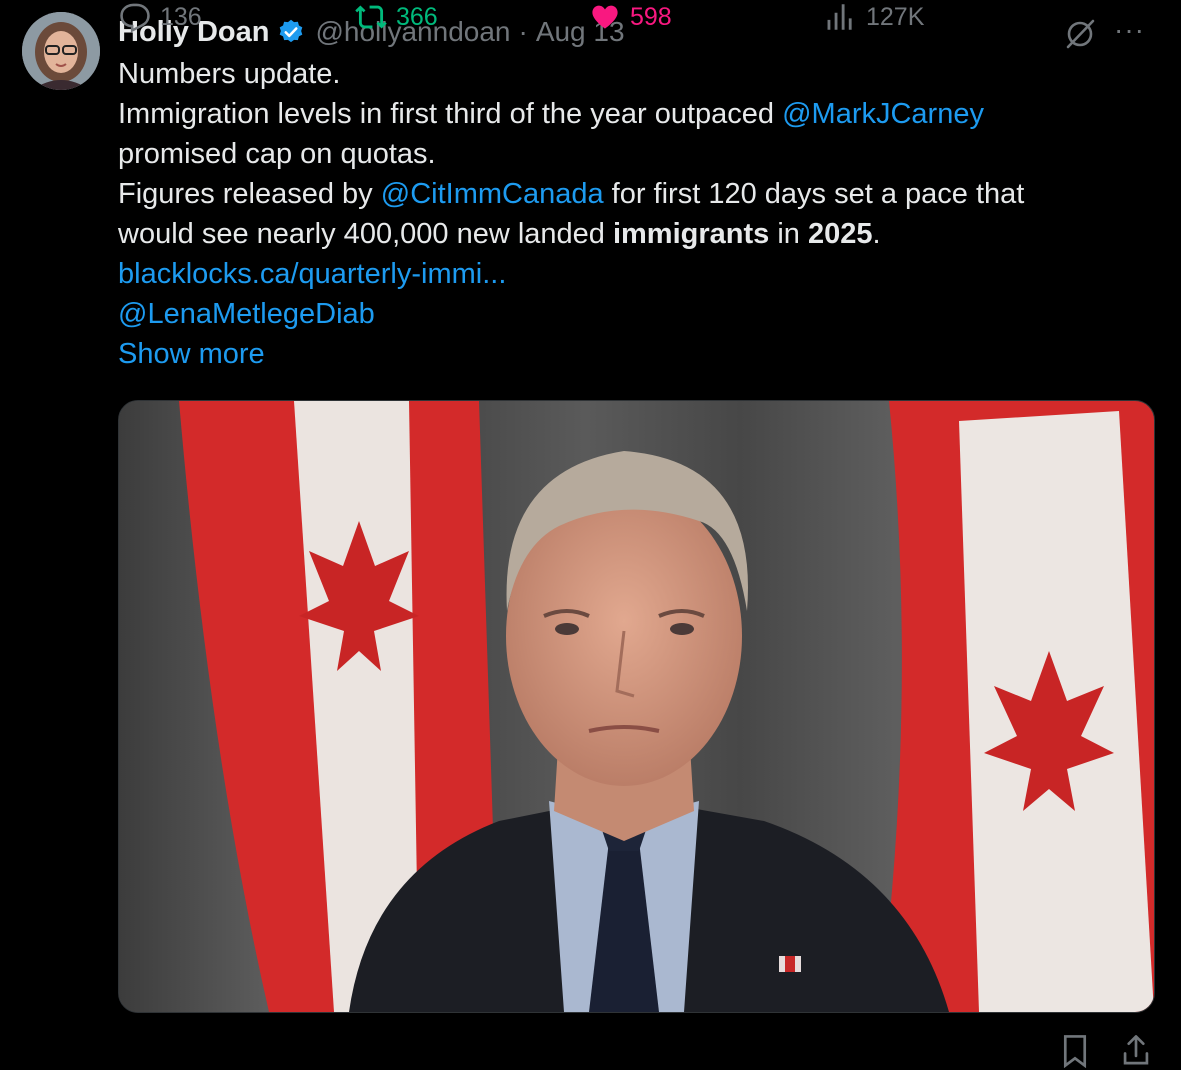 Image resolution: width=1181 pixels, height=1070 pixels. Describe the element at coordinates (839, 17) in the screenshot. I see `views-icon` at that location.